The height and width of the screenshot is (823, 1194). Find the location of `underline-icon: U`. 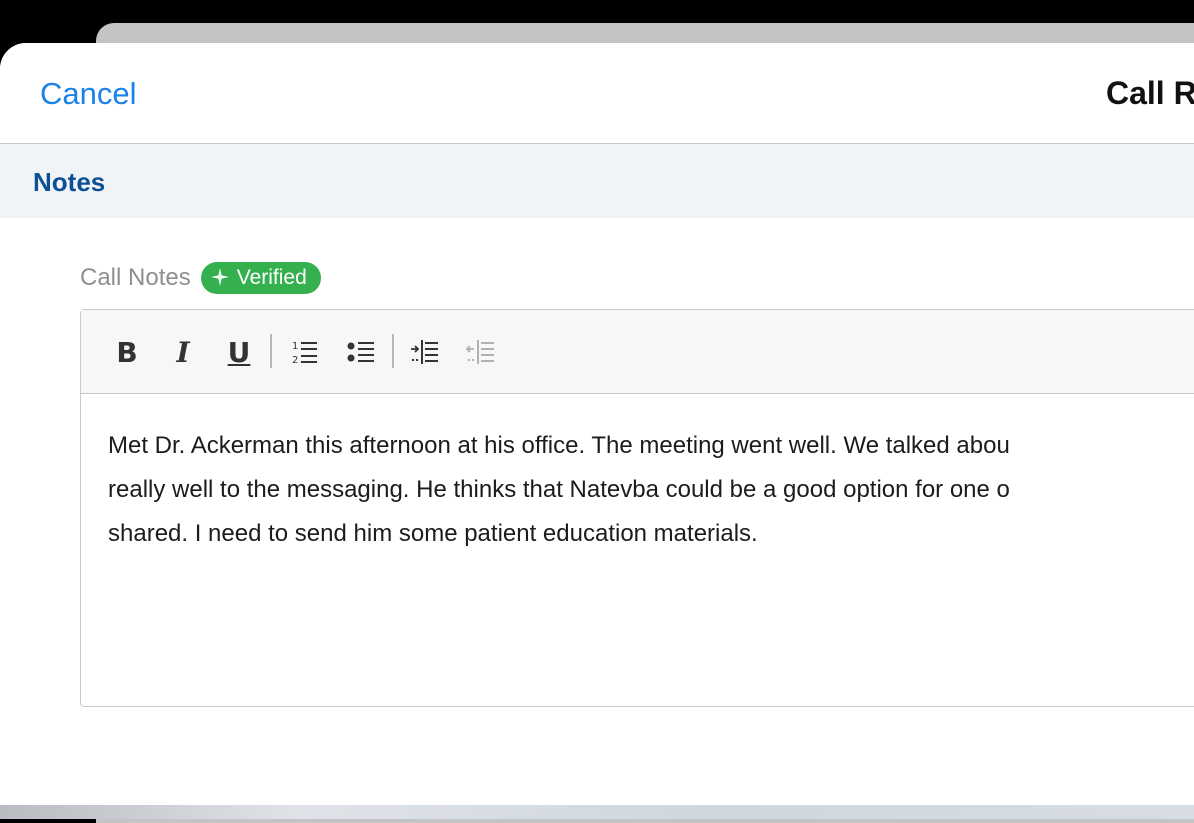

underline-icon: U is located at coordinates (239, 352).